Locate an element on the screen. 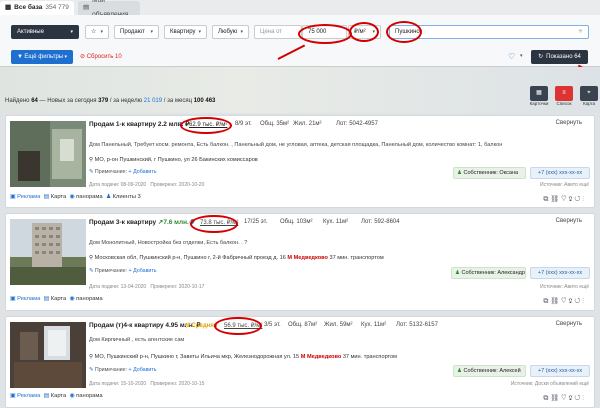 This screenshot has width=600, height=408. reset-count: 10 is located at coordinates (118, 57).